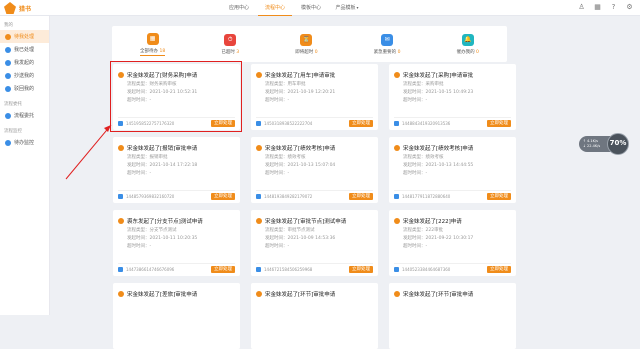 This screenshot has width=640, height=349. Describe the element at coordinates (258, 269) in the screenshot. I see `tag-icon` at that location.